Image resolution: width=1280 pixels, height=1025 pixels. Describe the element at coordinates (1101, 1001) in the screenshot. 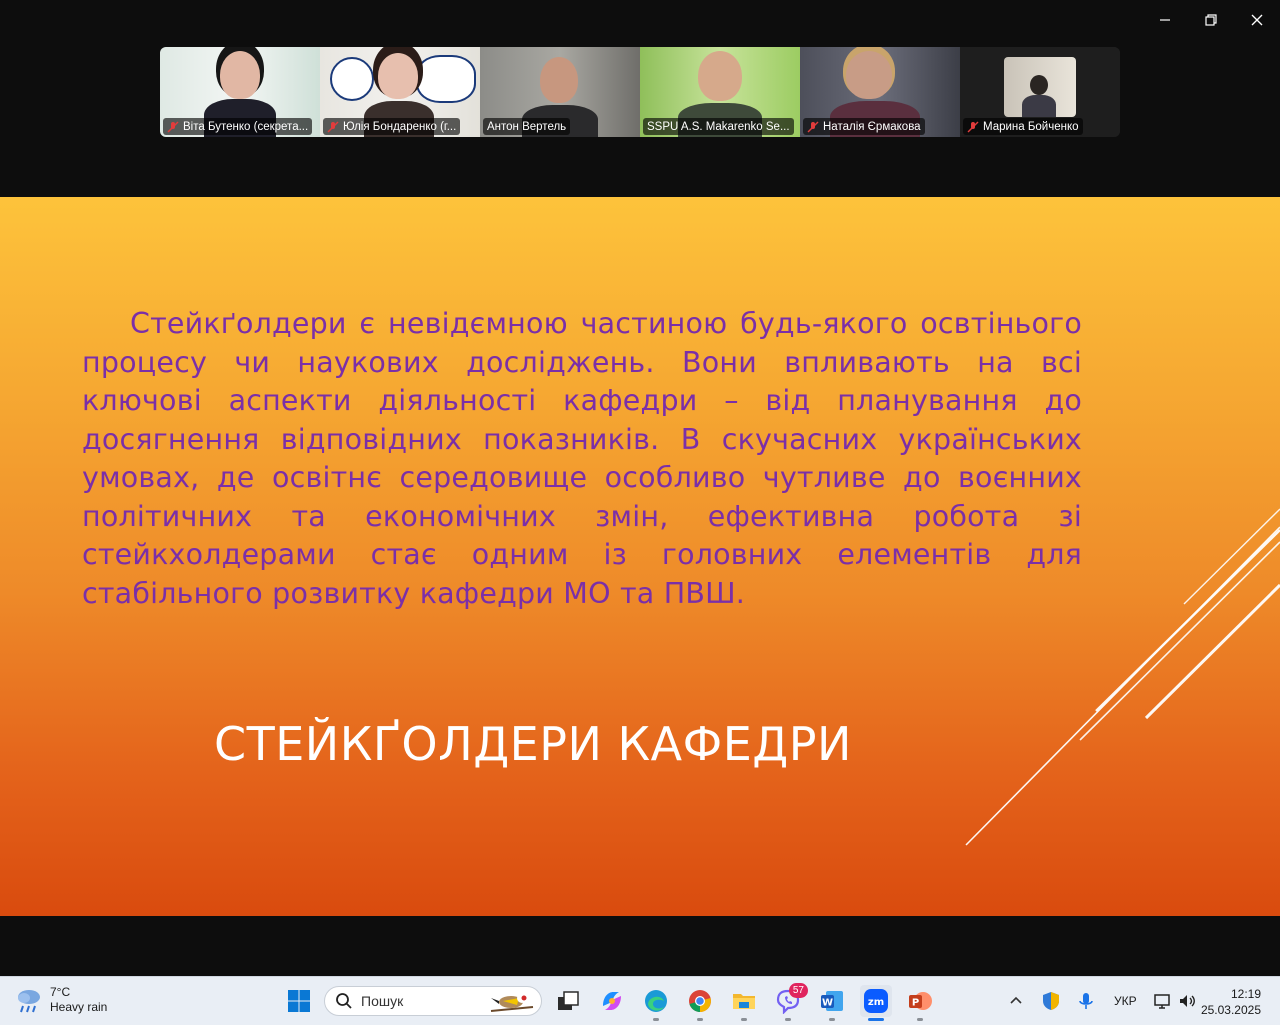

I see `system-tray: УКР` at that location.